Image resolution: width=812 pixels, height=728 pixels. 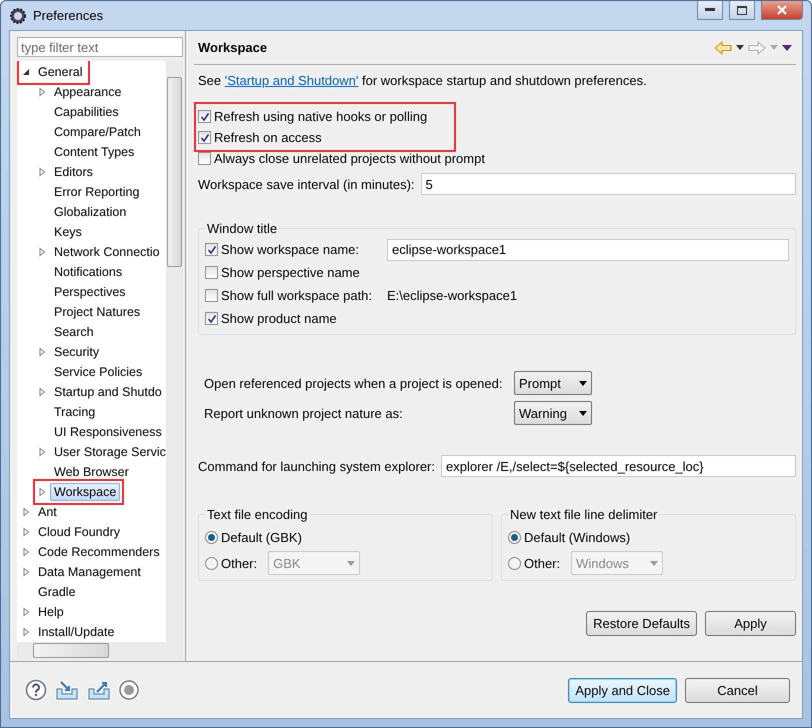 I want to click on tree-item: Network Connectio, so click(x=107, y=252).